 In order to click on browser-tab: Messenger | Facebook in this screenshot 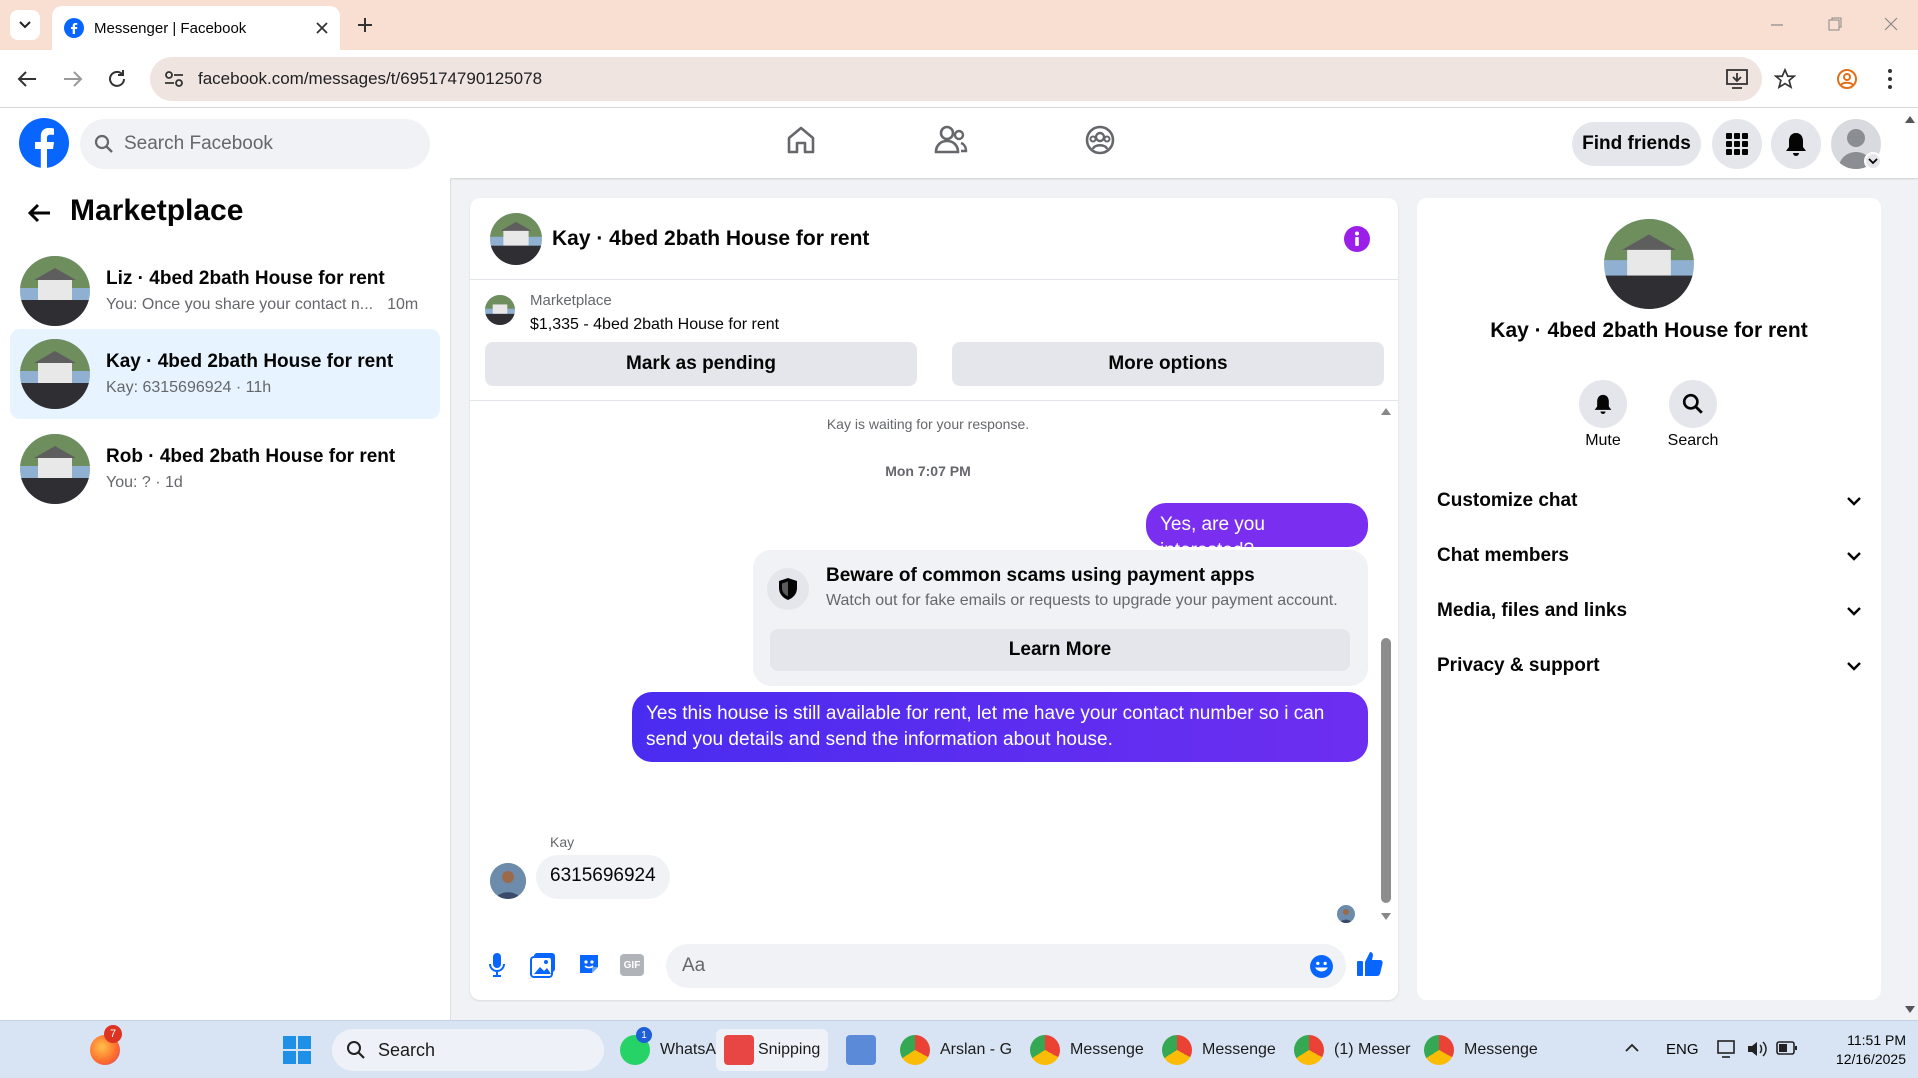, I will do `click(196, 28)`.